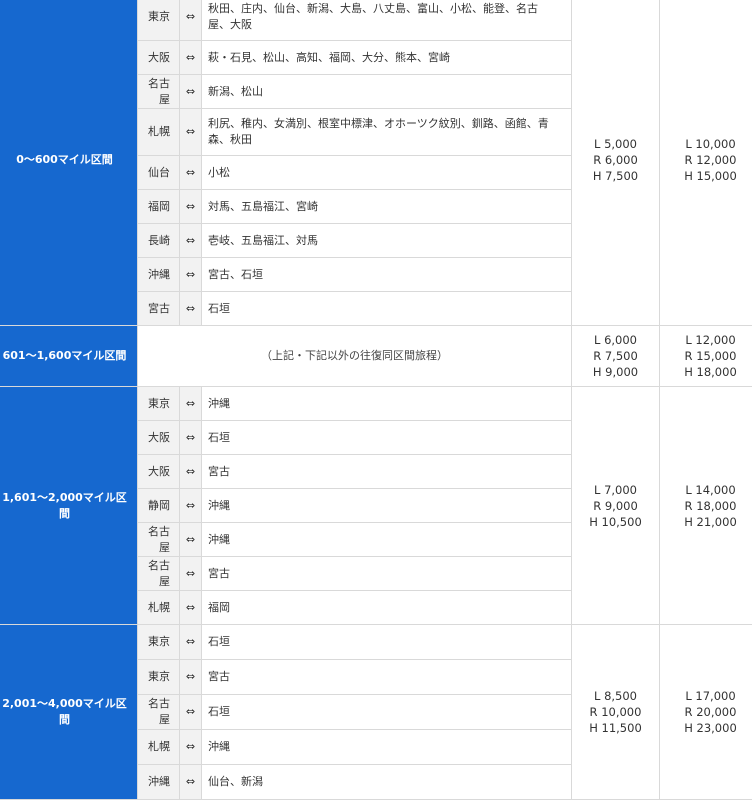  What do you see at coordinates (387, 173) in the screenshot?
I see `destination-cities: 小松` at bounding box center [387, 173].